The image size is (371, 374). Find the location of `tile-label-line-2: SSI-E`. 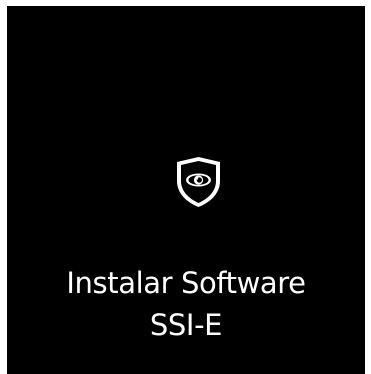

tile-label-line-2: SSI-E is located at coordinates (186, 325).